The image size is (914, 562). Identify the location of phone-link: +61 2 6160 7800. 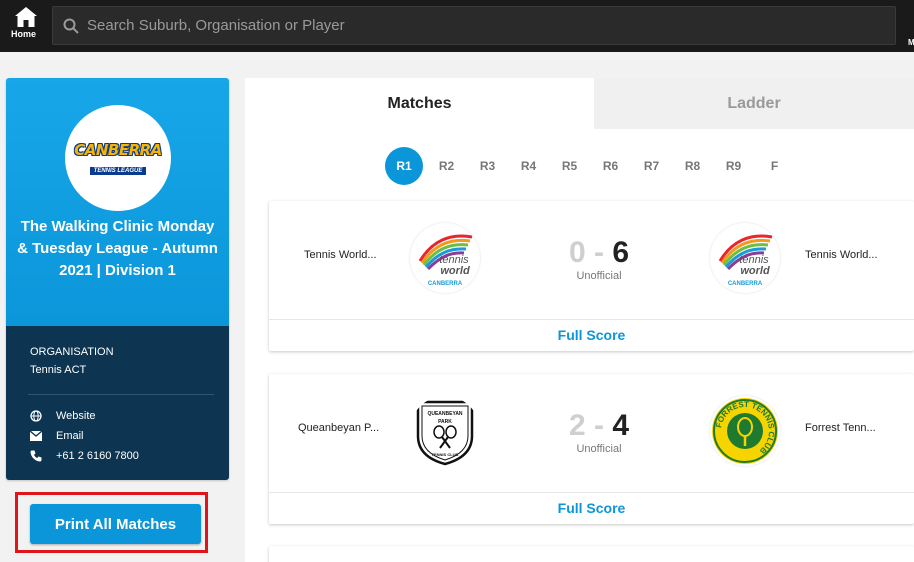
(84, 456).